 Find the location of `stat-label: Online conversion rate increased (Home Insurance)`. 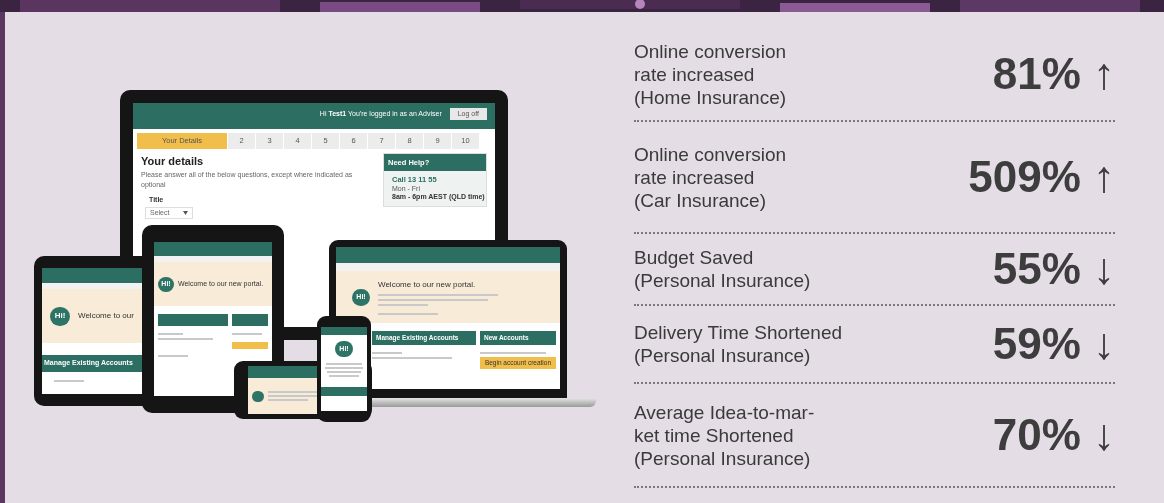

stat-label: Online conversion rate increased (Home Insurance) is located at coordinates (710, 74).